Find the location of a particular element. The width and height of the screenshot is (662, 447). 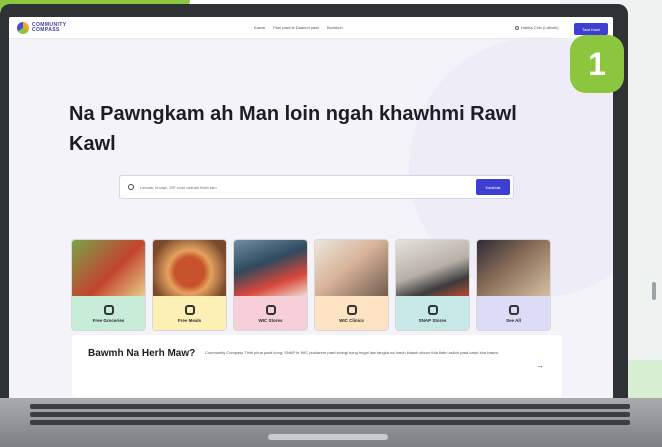

search-icon is located at coordinates (131, 187).